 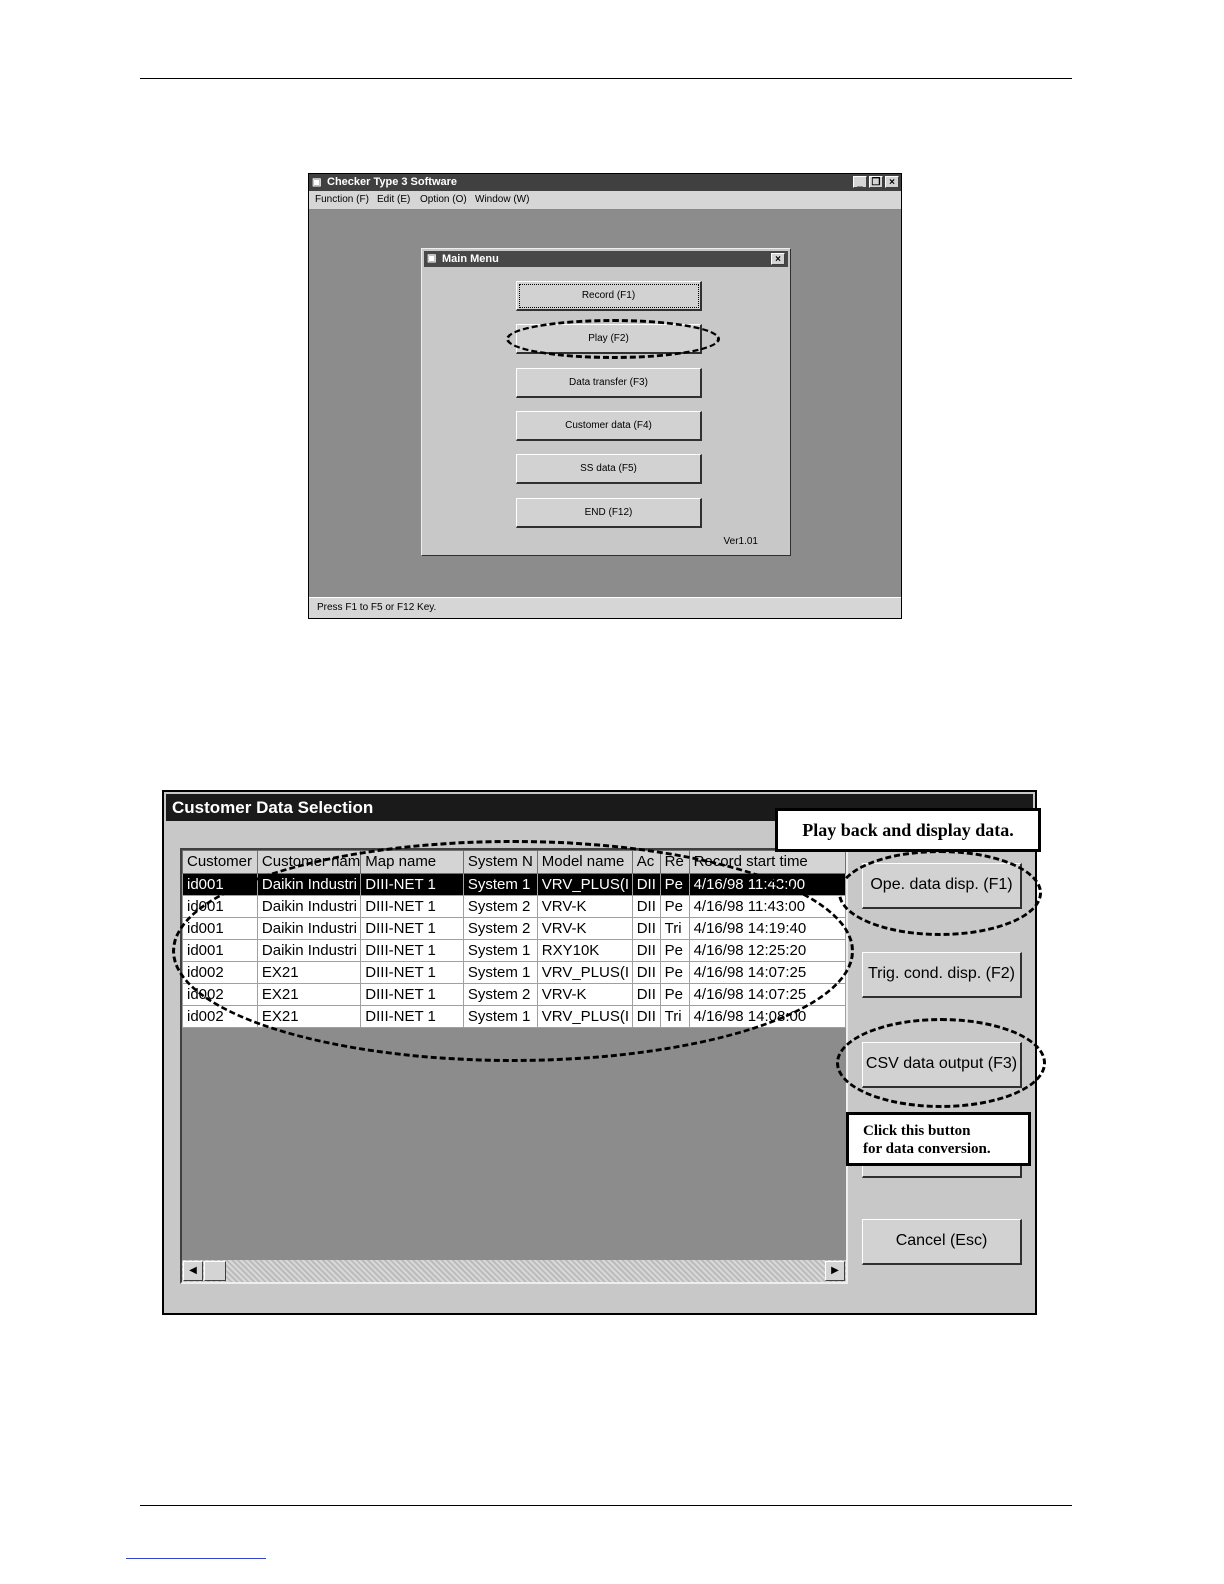 What do you see at coordinates (927, 1149) in the screenshot?
I see `conversion-callout-line2: for data conversion.` at bounding box center [927, 1149].